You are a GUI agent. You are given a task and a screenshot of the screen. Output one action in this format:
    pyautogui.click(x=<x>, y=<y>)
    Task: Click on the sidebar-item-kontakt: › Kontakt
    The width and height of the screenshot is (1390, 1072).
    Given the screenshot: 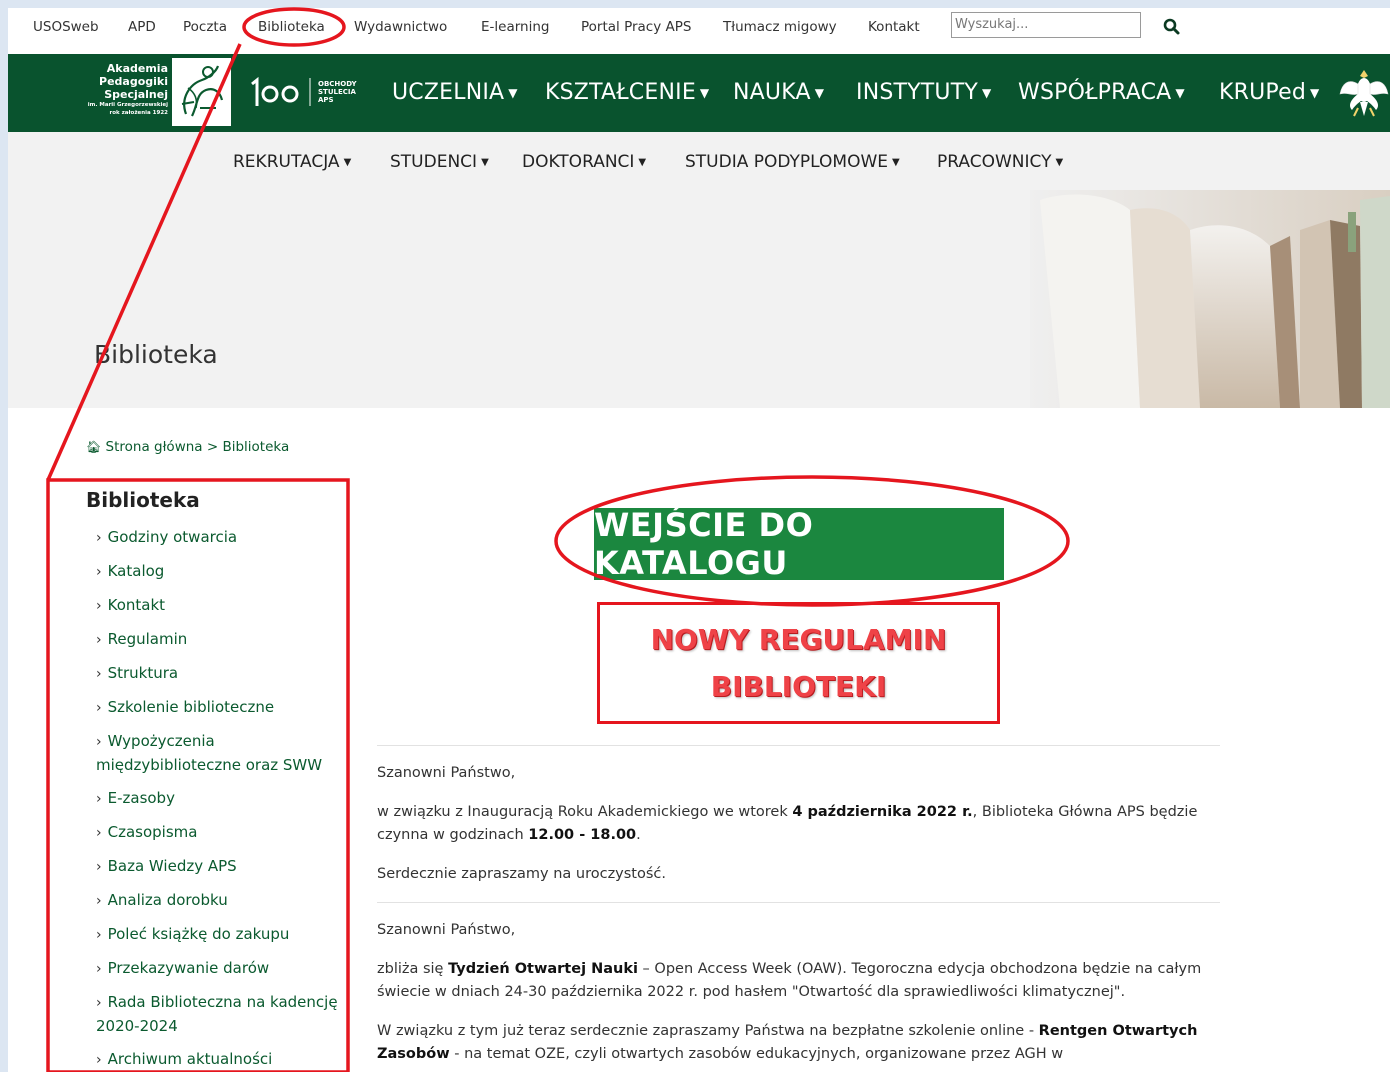 What is the action you would take?
    pyautogui.click(x=216, y=606)
    